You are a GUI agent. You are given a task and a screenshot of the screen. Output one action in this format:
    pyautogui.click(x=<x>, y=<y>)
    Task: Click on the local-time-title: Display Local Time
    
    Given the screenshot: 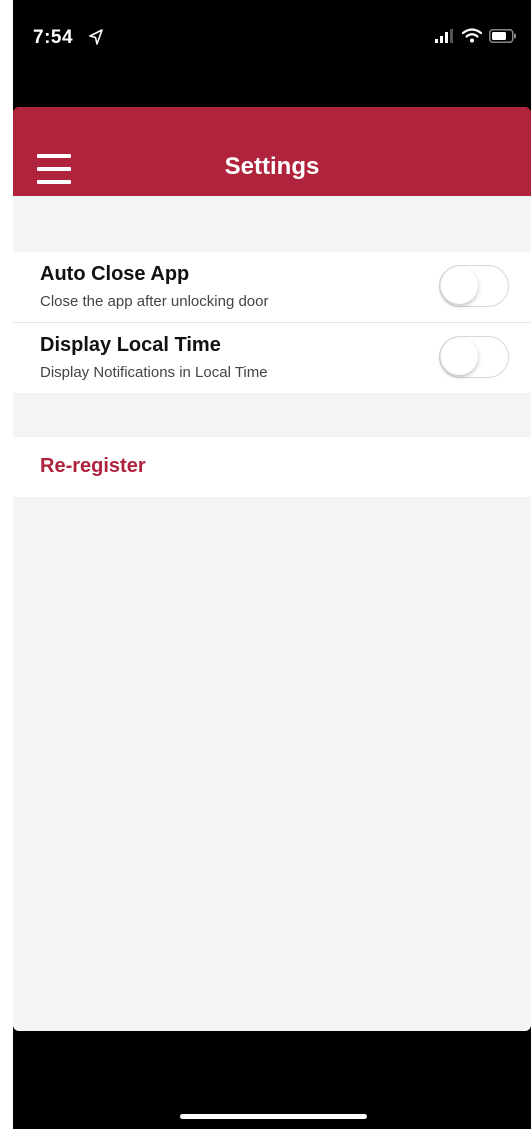 What is the action you would take?
    pyautogui.click(x=130, y=345)
    